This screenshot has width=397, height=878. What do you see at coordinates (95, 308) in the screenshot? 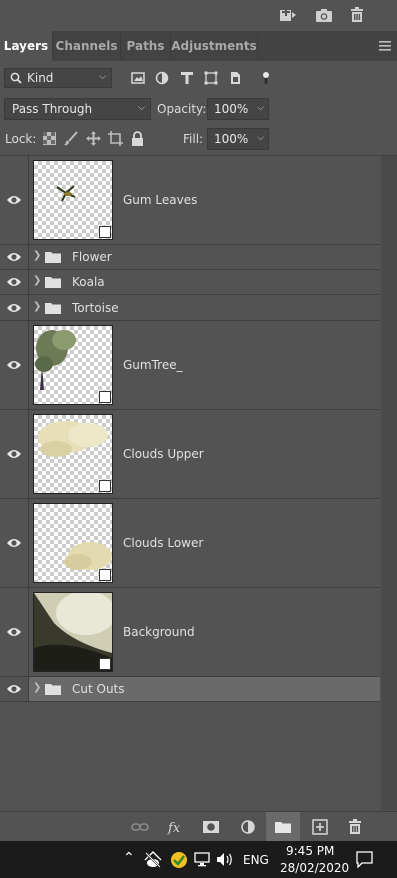
I see `group-name: Tortoise` at bounding box center [95, 308].